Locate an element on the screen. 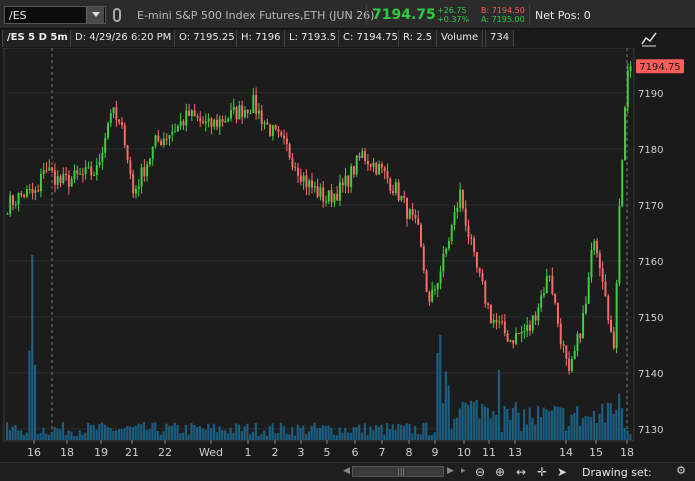 The width and height of the screenshot is (695, 481). time-axis: 16 18 19 21 22 Wed 1 2 3 5 6 7 8 9 10 11 13 14 15 18 is located at coordinates (330, 449).